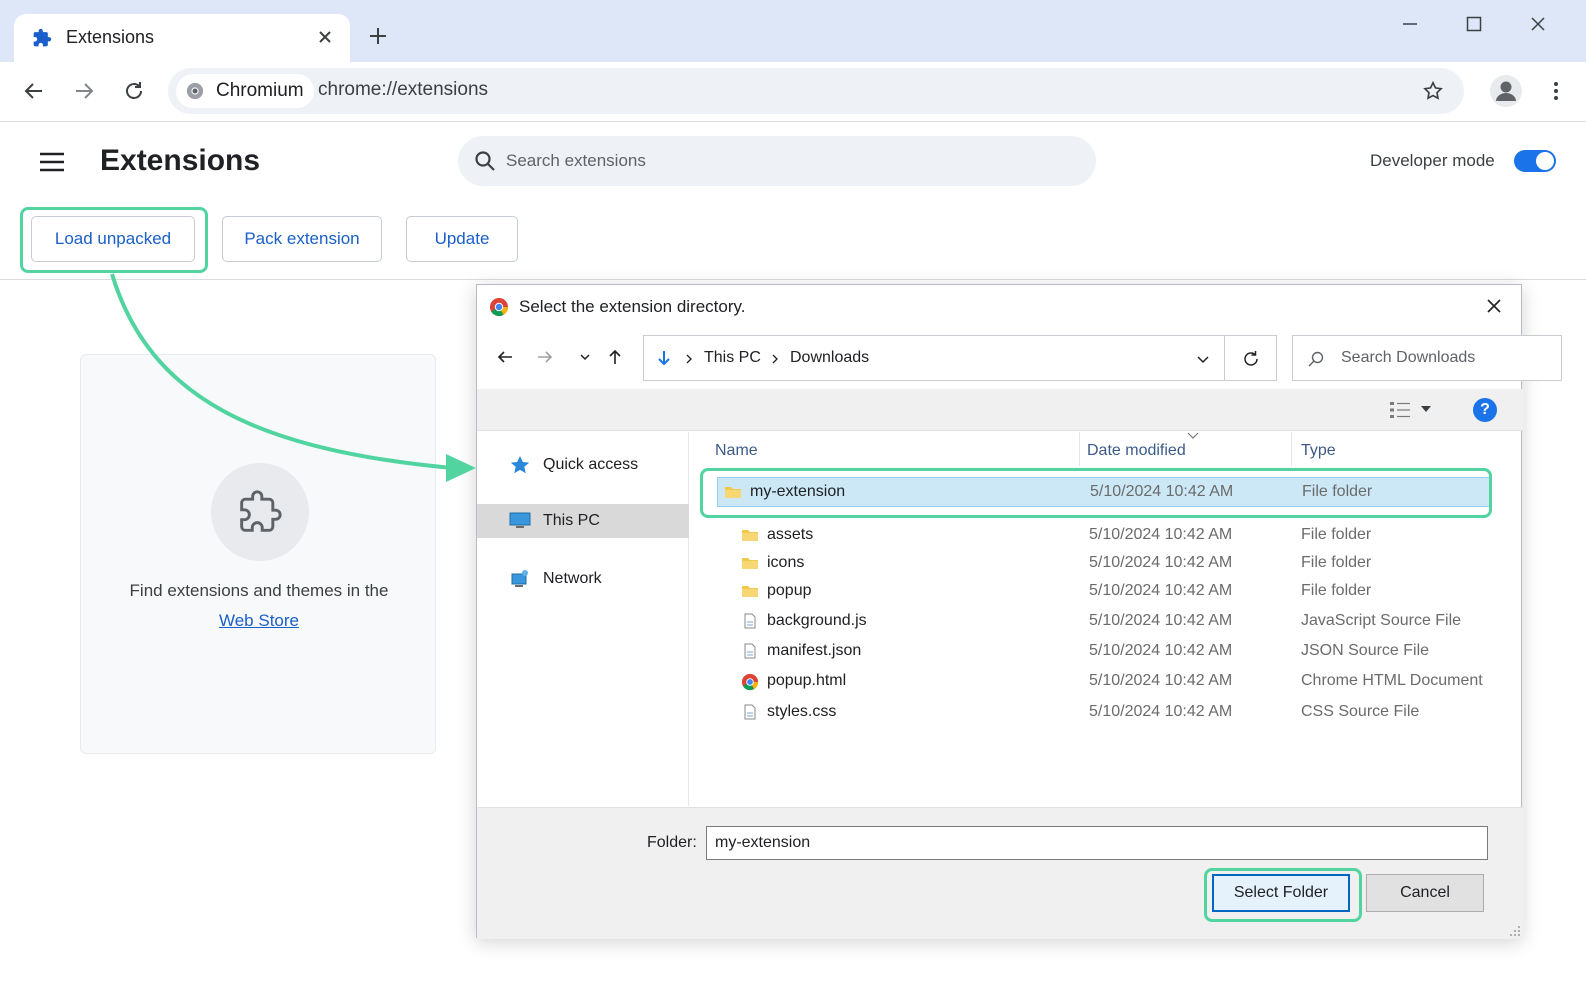 This screenshot has width=1586, height=992. What do you see at coordinates (1515, 931) in the screenshot?
I see `resize-grip-icon` at bounding box center [1515, 931].